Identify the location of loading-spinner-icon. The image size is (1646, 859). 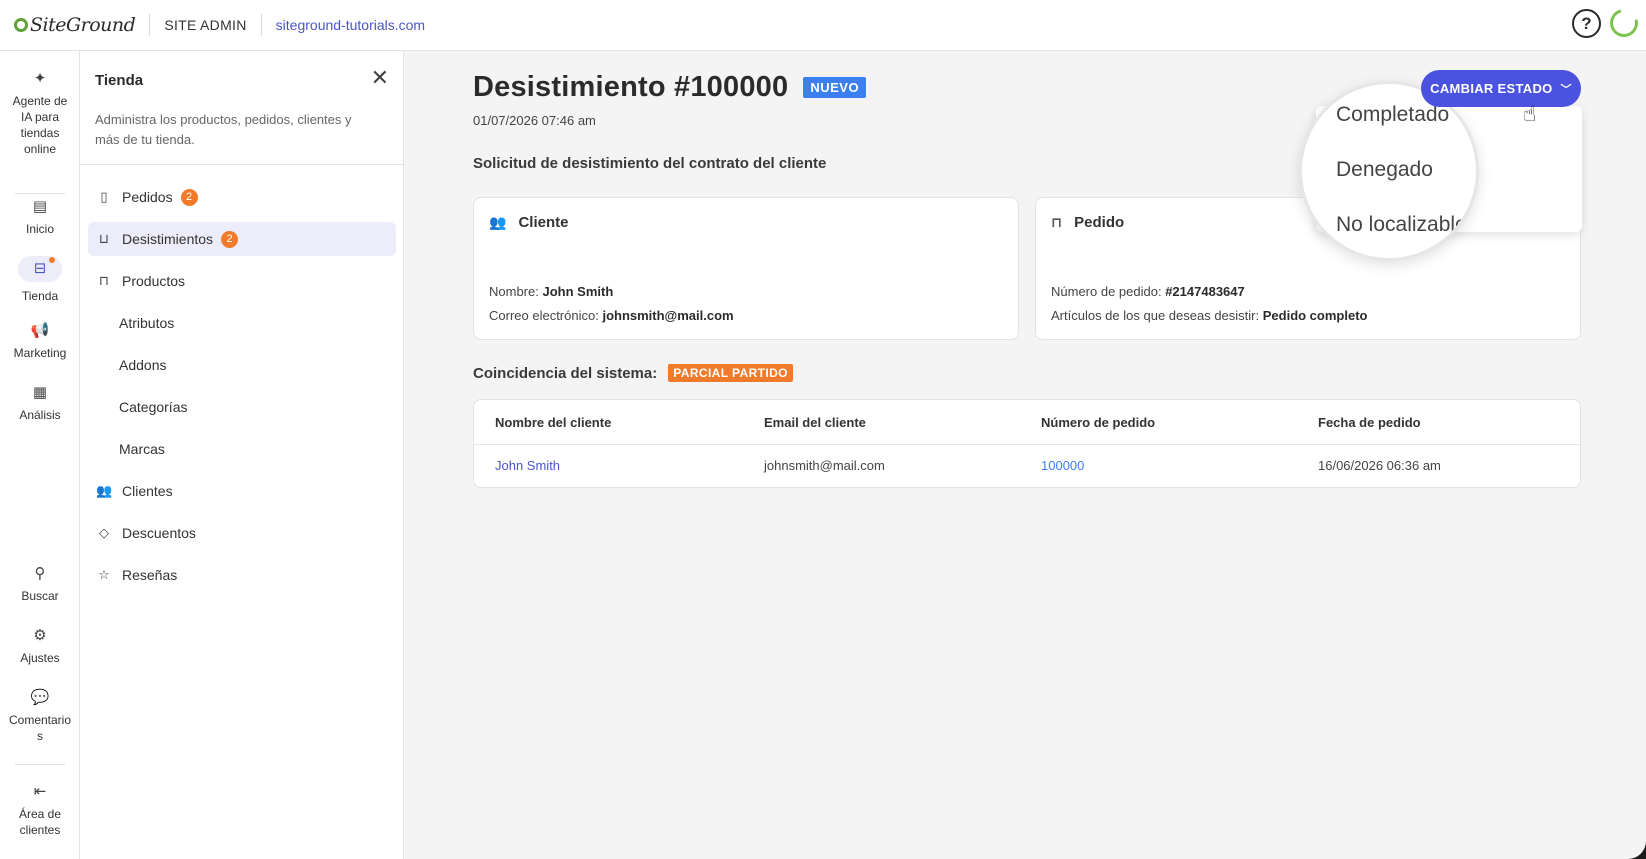
(1624, 23).